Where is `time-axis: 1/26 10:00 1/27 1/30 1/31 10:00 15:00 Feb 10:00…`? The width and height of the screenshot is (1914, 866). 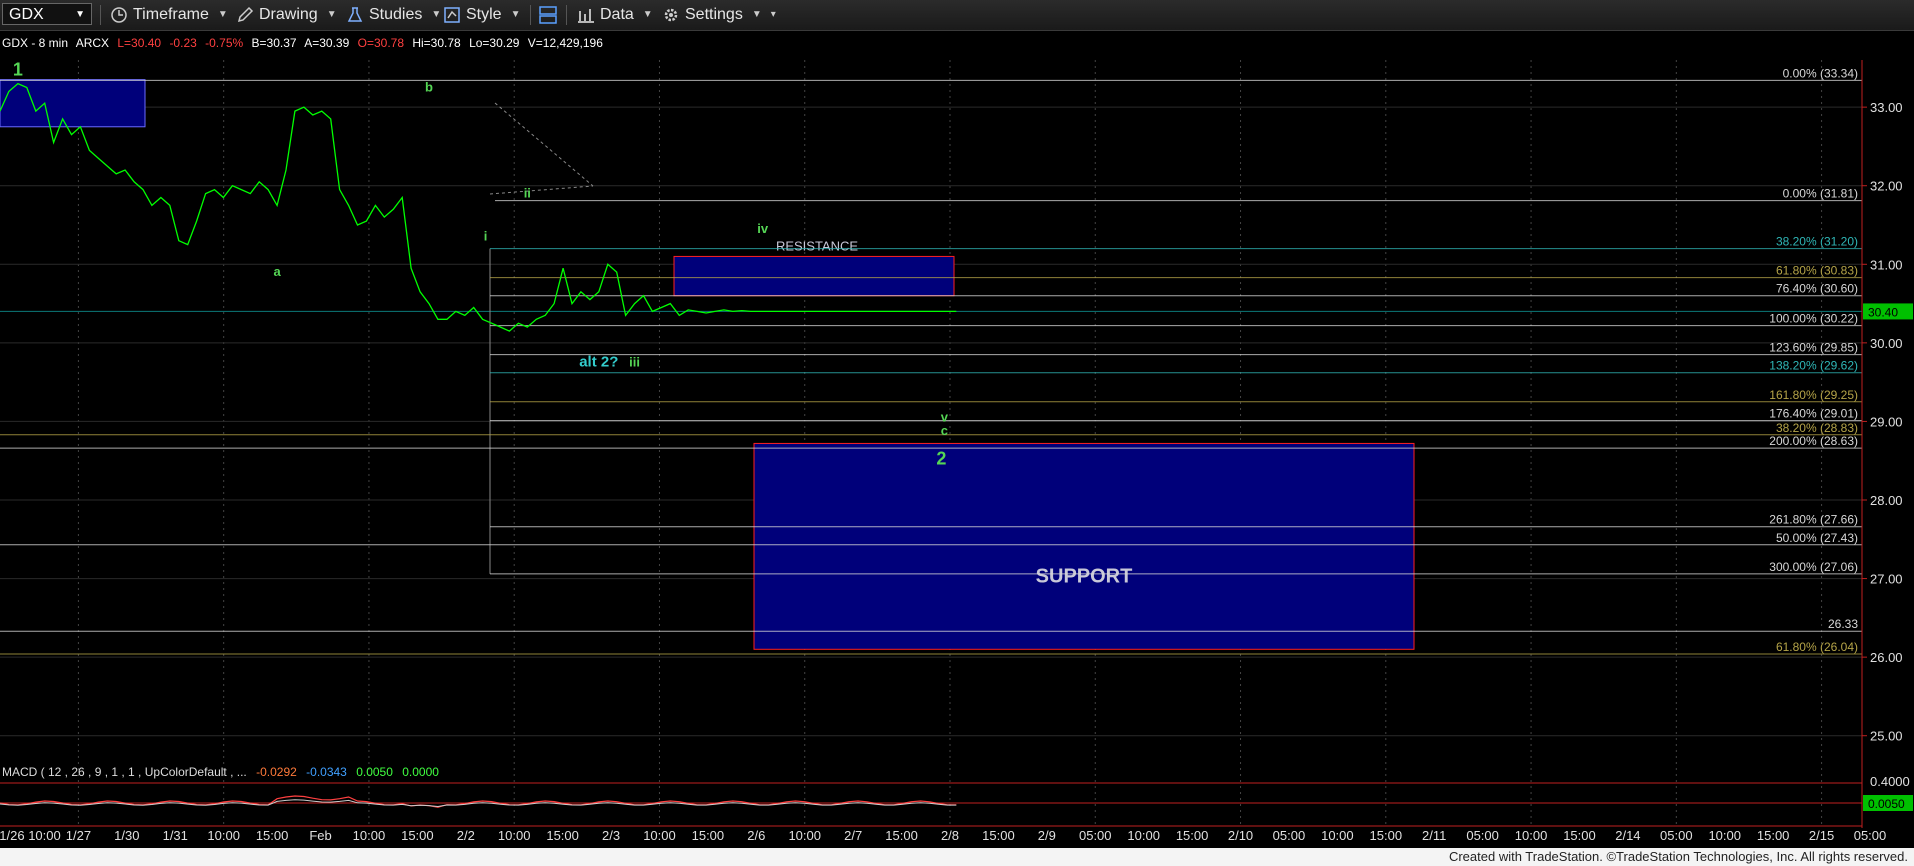 time-axis: 1/26 10:00 1/27 1/30 1/31 10:00 15:00 Feb 10:00… is located at coordinates (943, 834).